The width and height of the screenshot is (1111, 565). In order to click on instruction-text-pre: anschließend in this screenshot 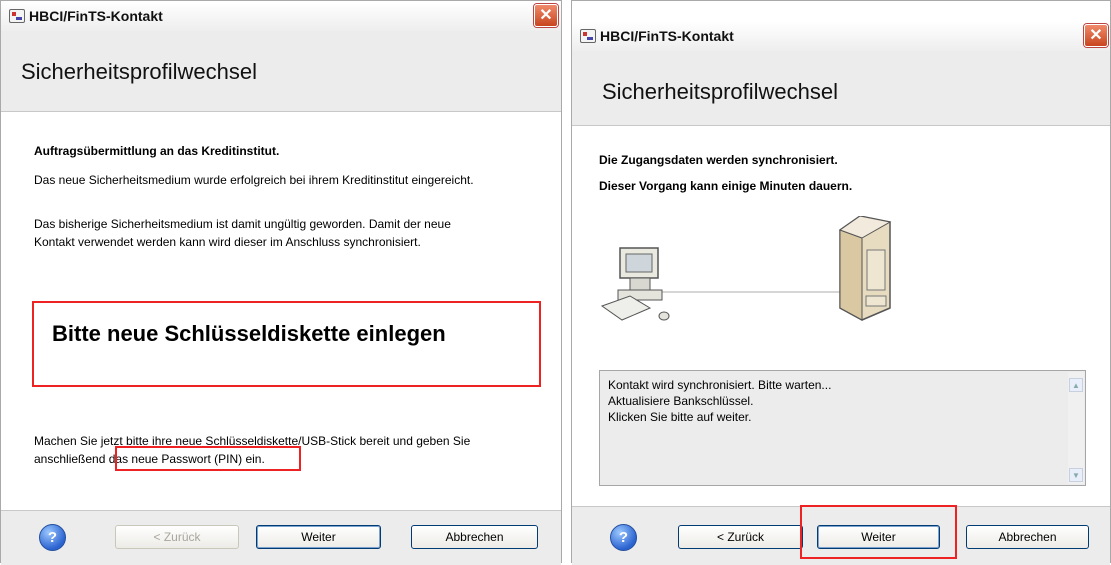, I will do `click(71, 459)`.